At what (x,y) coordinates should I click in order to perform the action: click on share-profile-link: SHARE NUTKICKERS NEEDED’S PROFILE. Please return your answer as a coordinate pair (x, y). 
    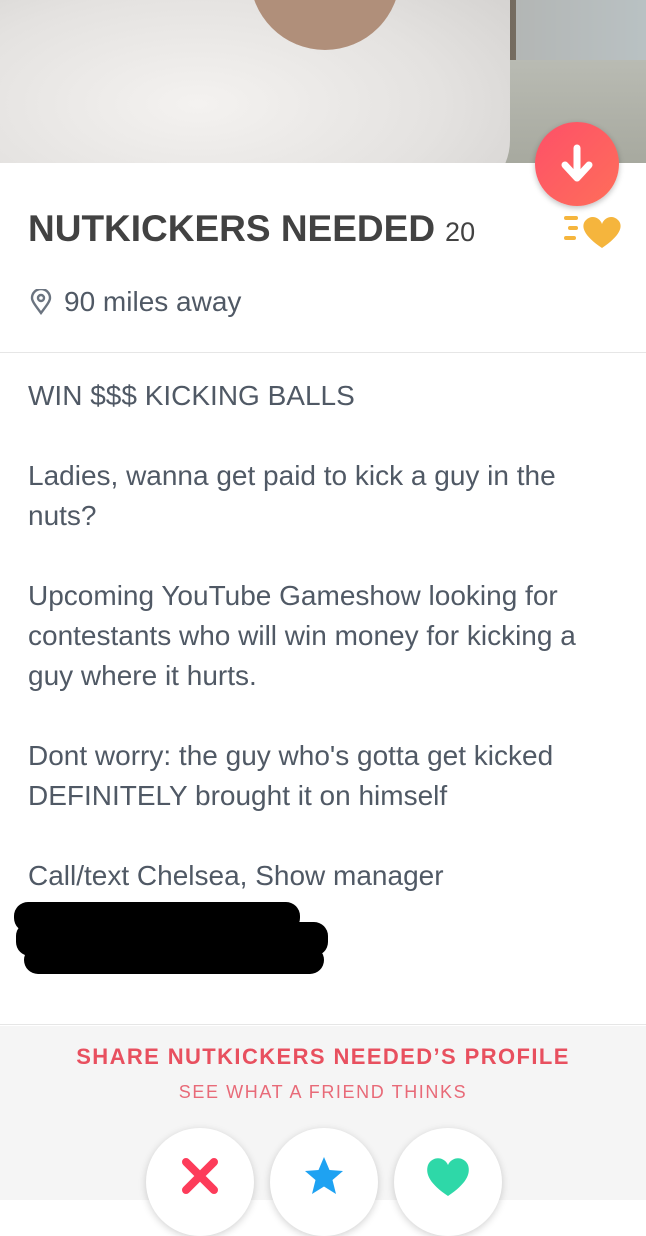
    Looking at the image, I should click on (323, 1057).